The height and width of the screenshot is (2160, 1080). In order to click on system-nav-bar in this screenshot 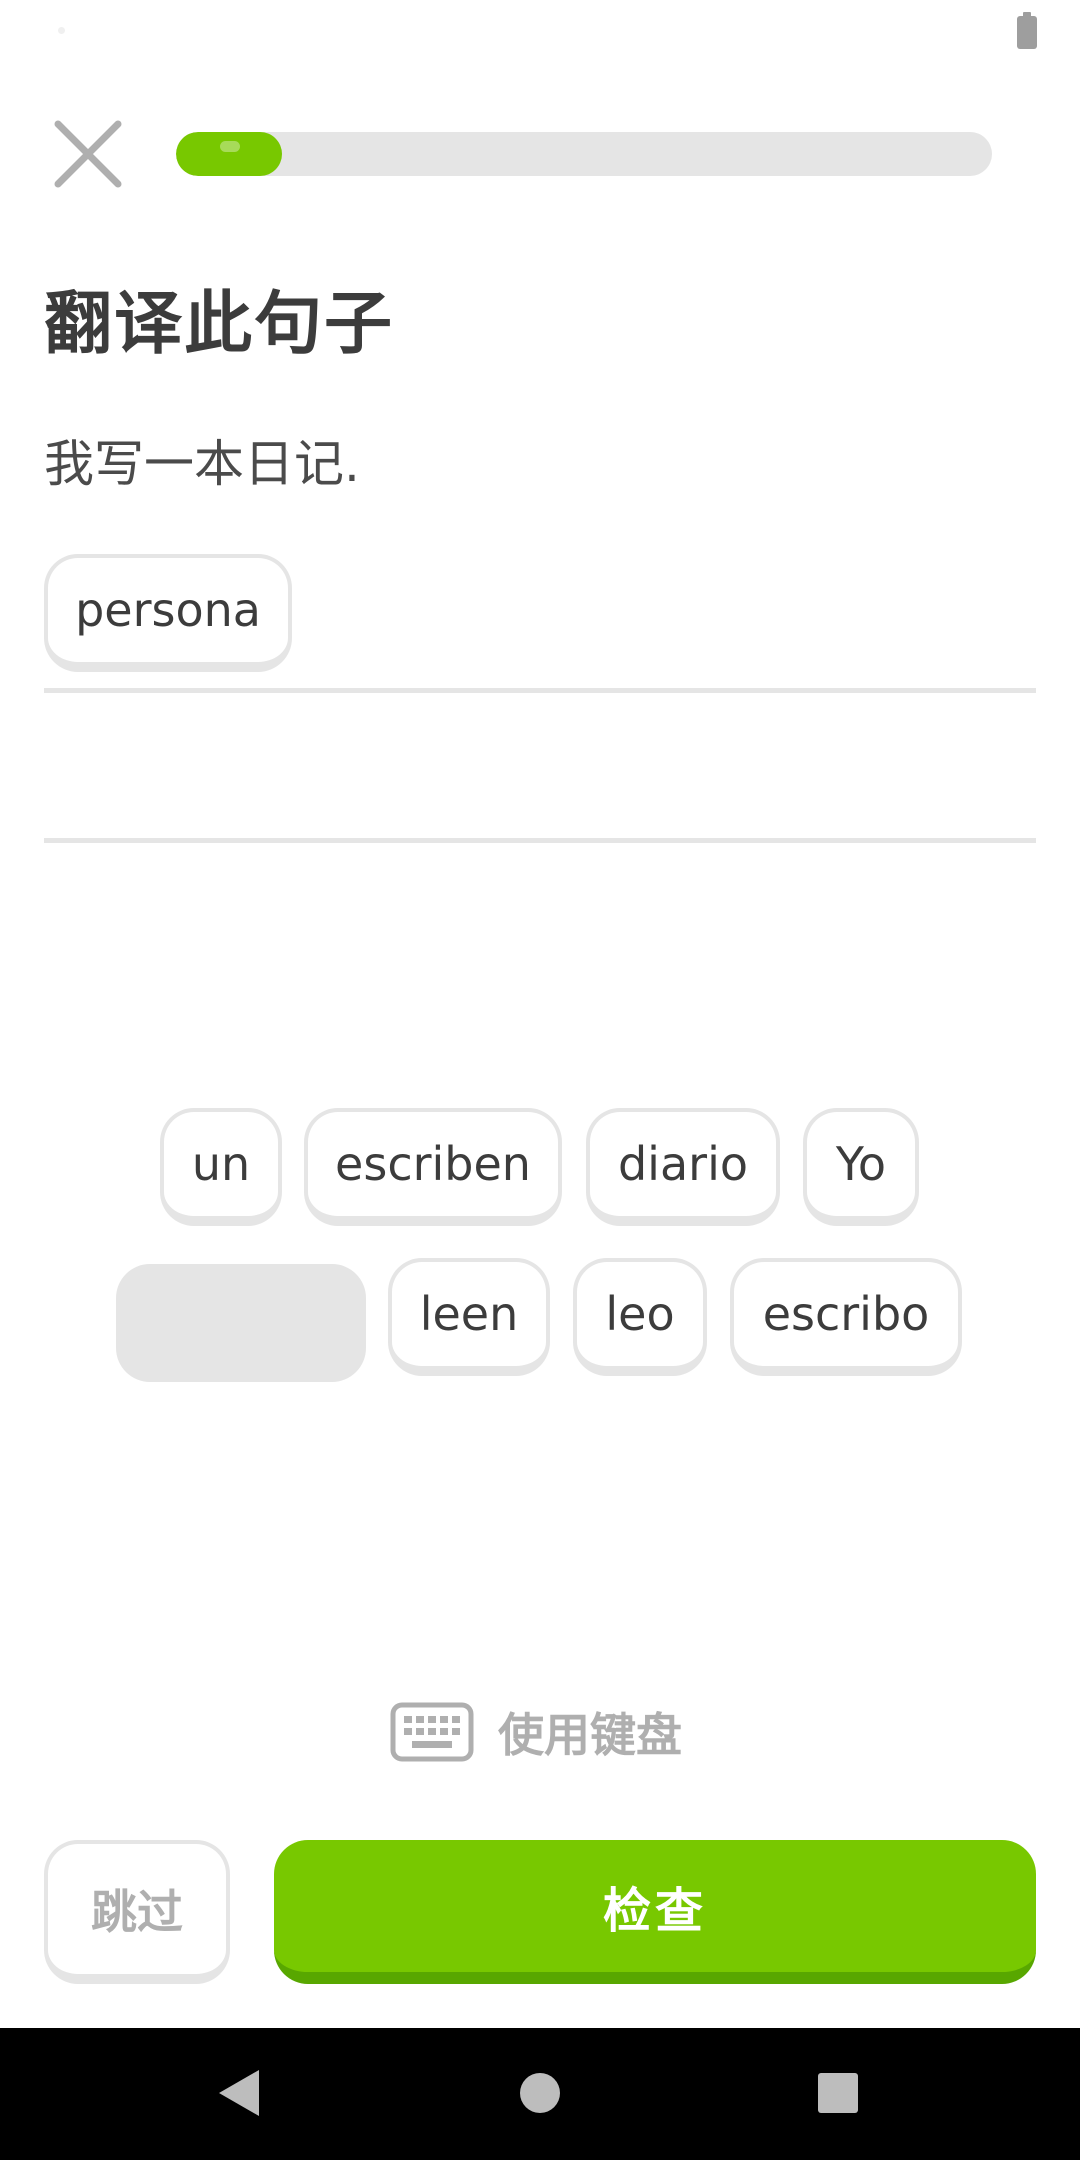, I will do `click(540, 2094)`.